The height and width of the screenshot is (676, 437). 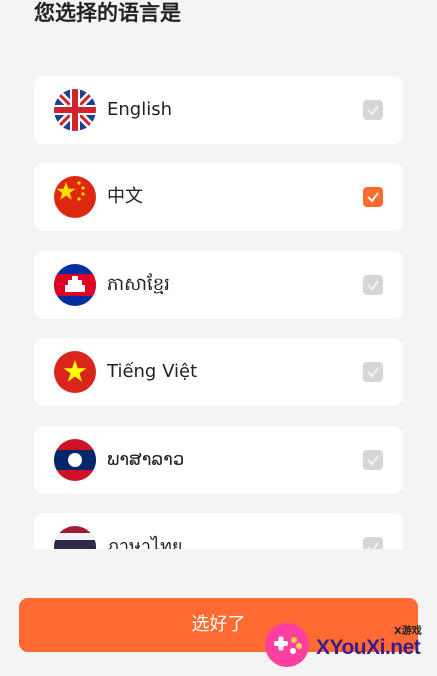 What do you see at coordinates (218, 460) in the screenshot?
I see `language-option-lao: ພາສາລາວ` at bounding box center [218, 460].